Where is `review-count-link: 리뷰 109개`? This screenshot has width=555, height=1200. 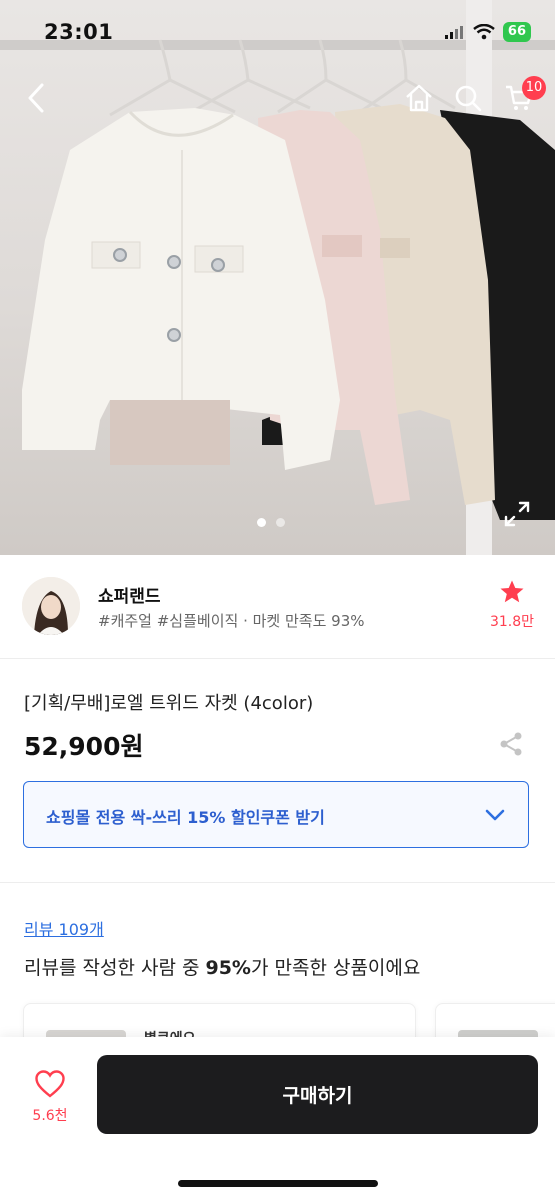
review-count-link: 리뷰 109개 is located at coordinates (64, 928).